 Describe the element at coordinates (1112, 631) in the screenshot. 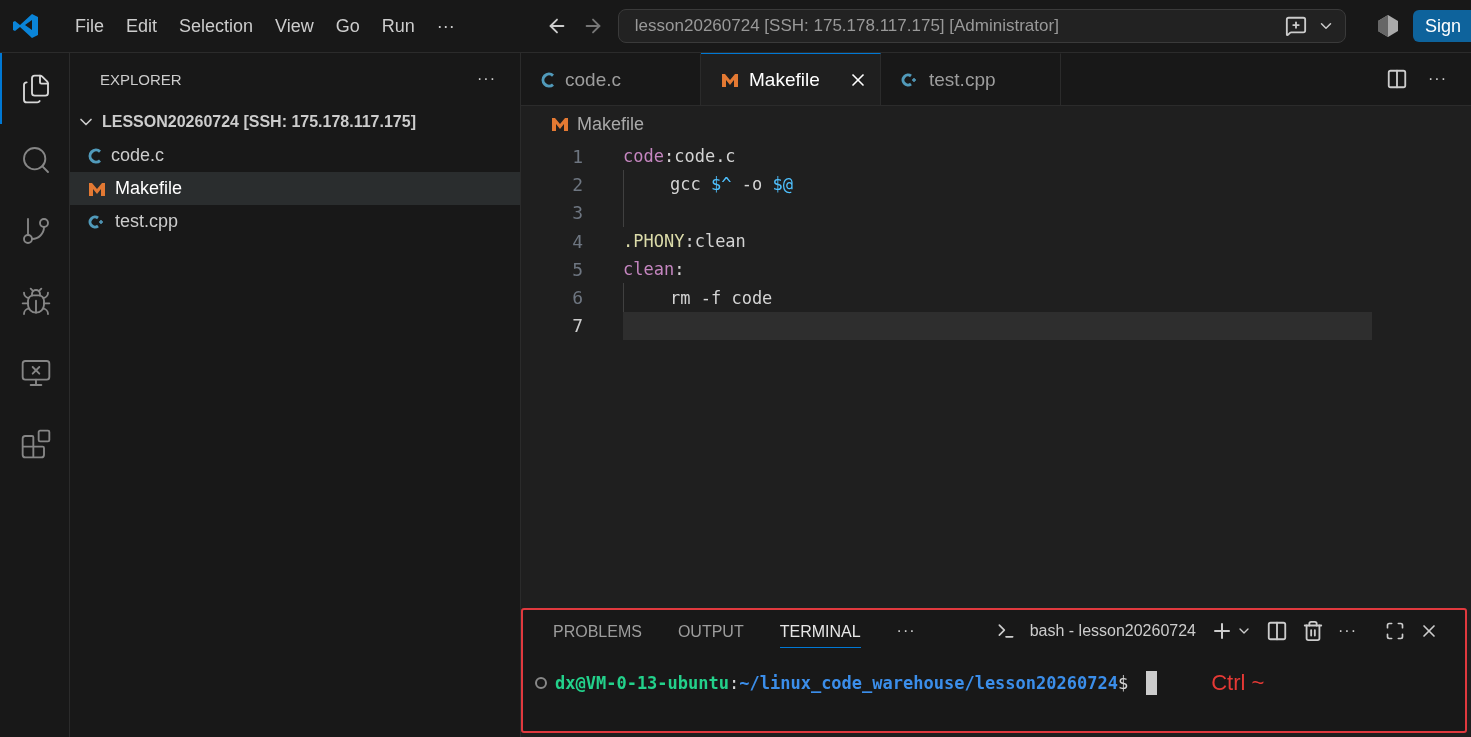

I see `terminal-name: bash - lesson20260724` at that location.